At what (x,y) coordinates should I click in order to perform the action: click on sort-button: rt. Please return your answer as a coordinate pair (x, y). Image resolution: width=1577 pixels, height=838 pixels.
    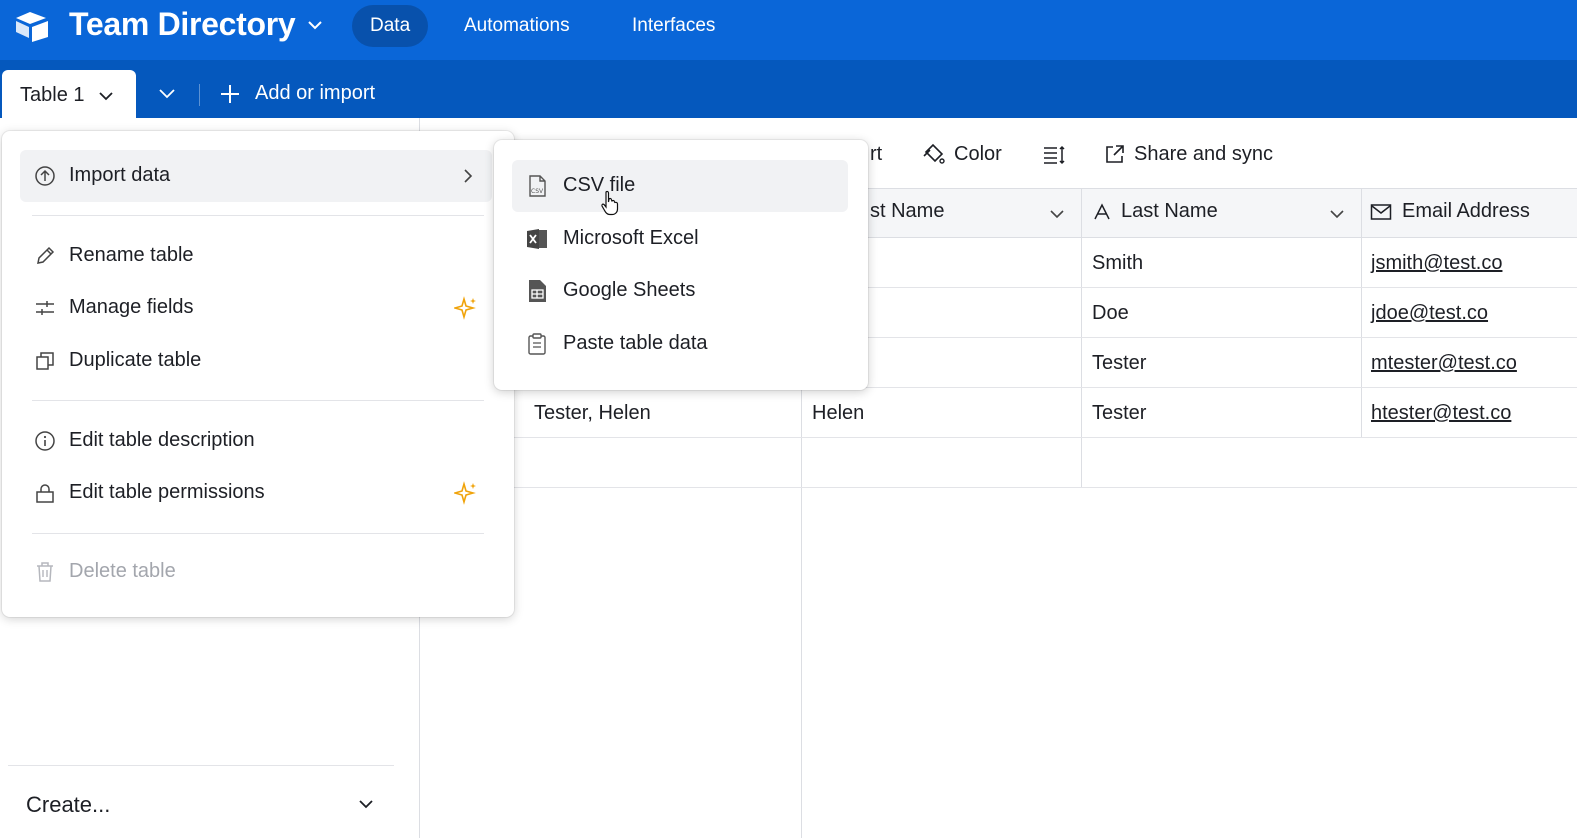
    Looking at the image, I should click on (876, 154).